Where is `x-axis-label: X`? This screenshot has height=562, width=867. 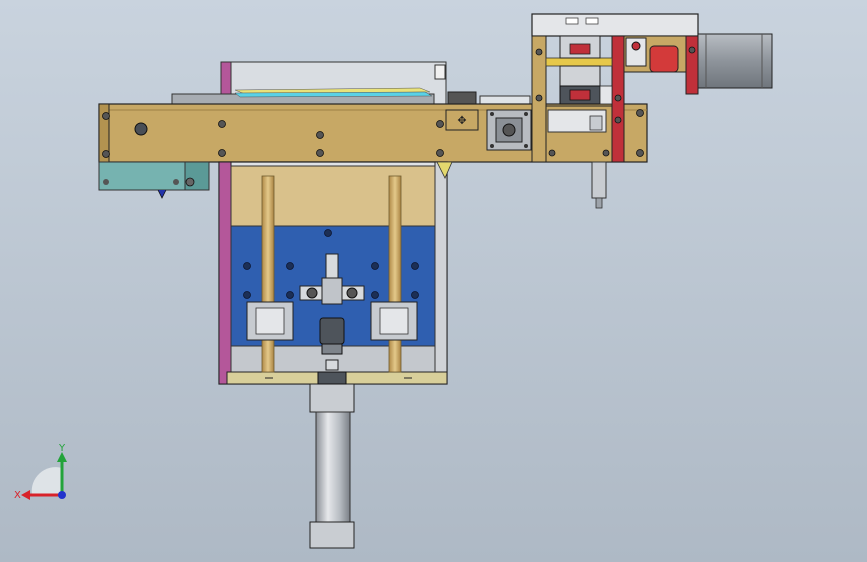
x-axis-label: X is located at coordinates (17, 495).